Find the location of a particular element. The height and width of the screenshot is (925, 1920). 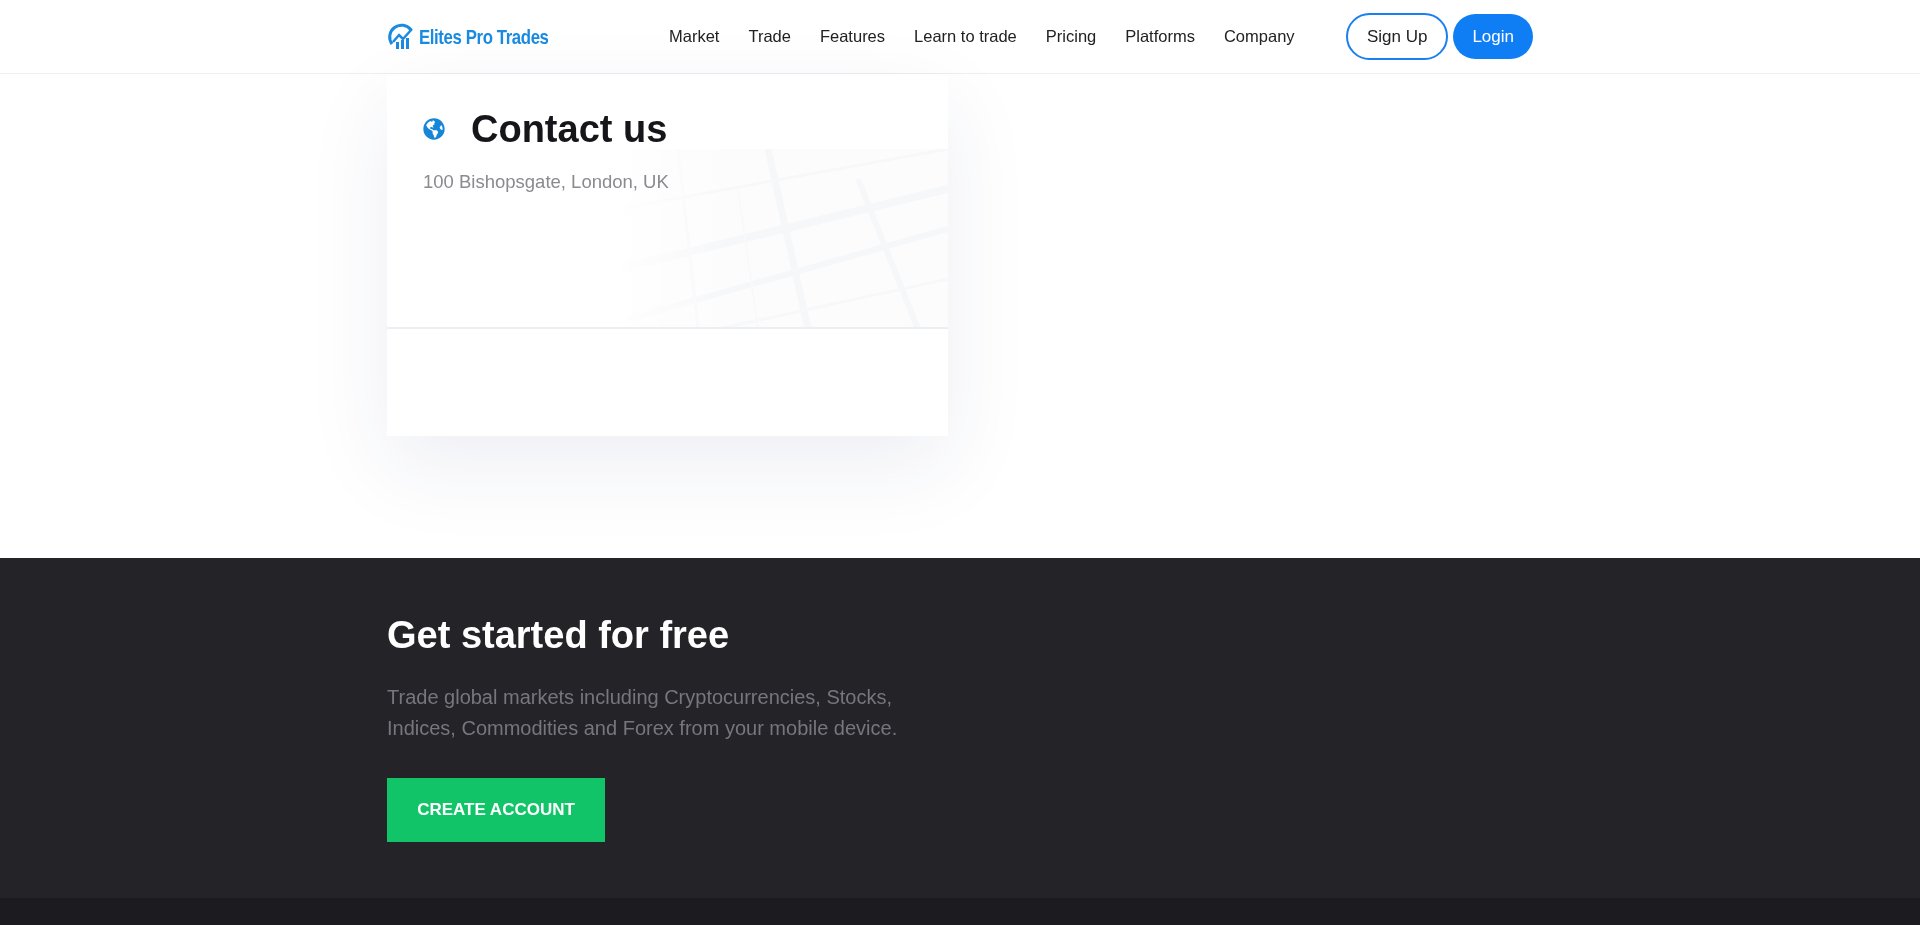

login-button: Login is located at coordinates (1493, 36).